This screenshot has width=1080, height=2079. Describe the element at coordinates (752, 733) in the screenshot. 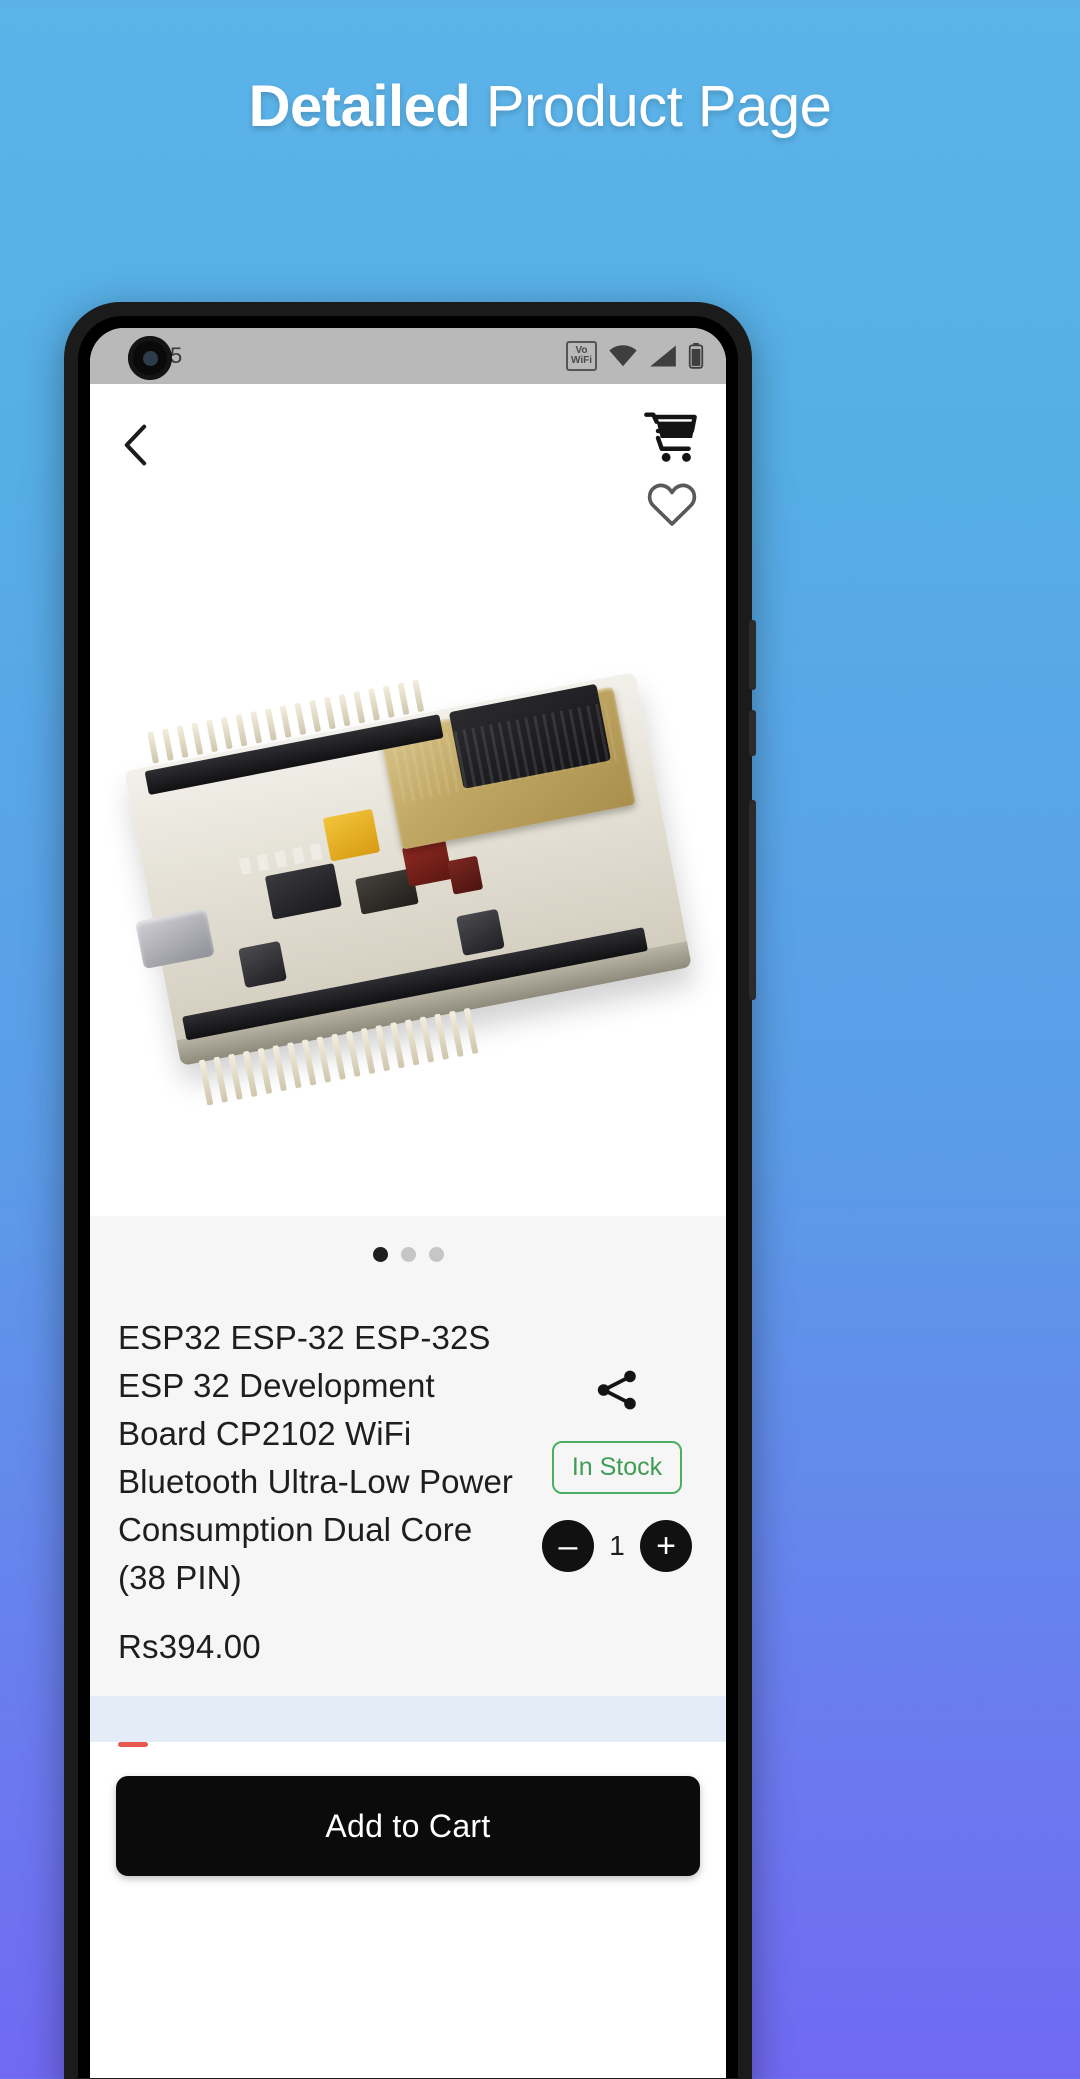

I see `phone-side-button-volume-down` at that location.